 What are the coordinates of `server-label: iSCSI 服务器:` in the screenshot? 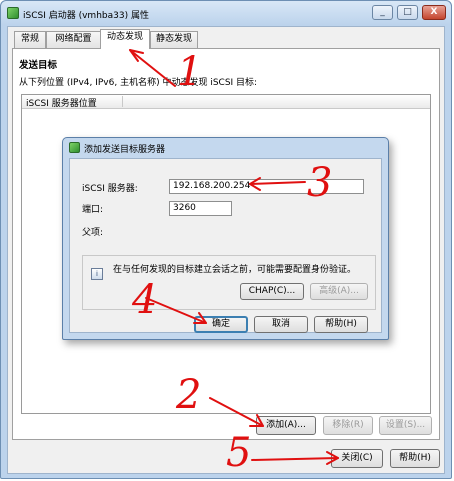 It's located at (110, 189).